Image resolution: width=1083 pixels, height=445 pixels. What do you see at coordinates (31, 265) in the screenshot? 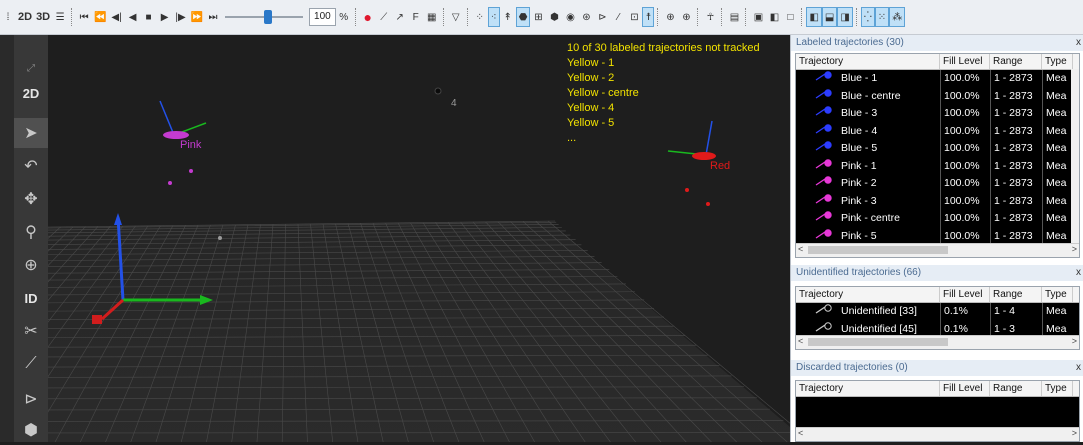
I see `center-icon: ⊕` at bounding box center [31, 265].